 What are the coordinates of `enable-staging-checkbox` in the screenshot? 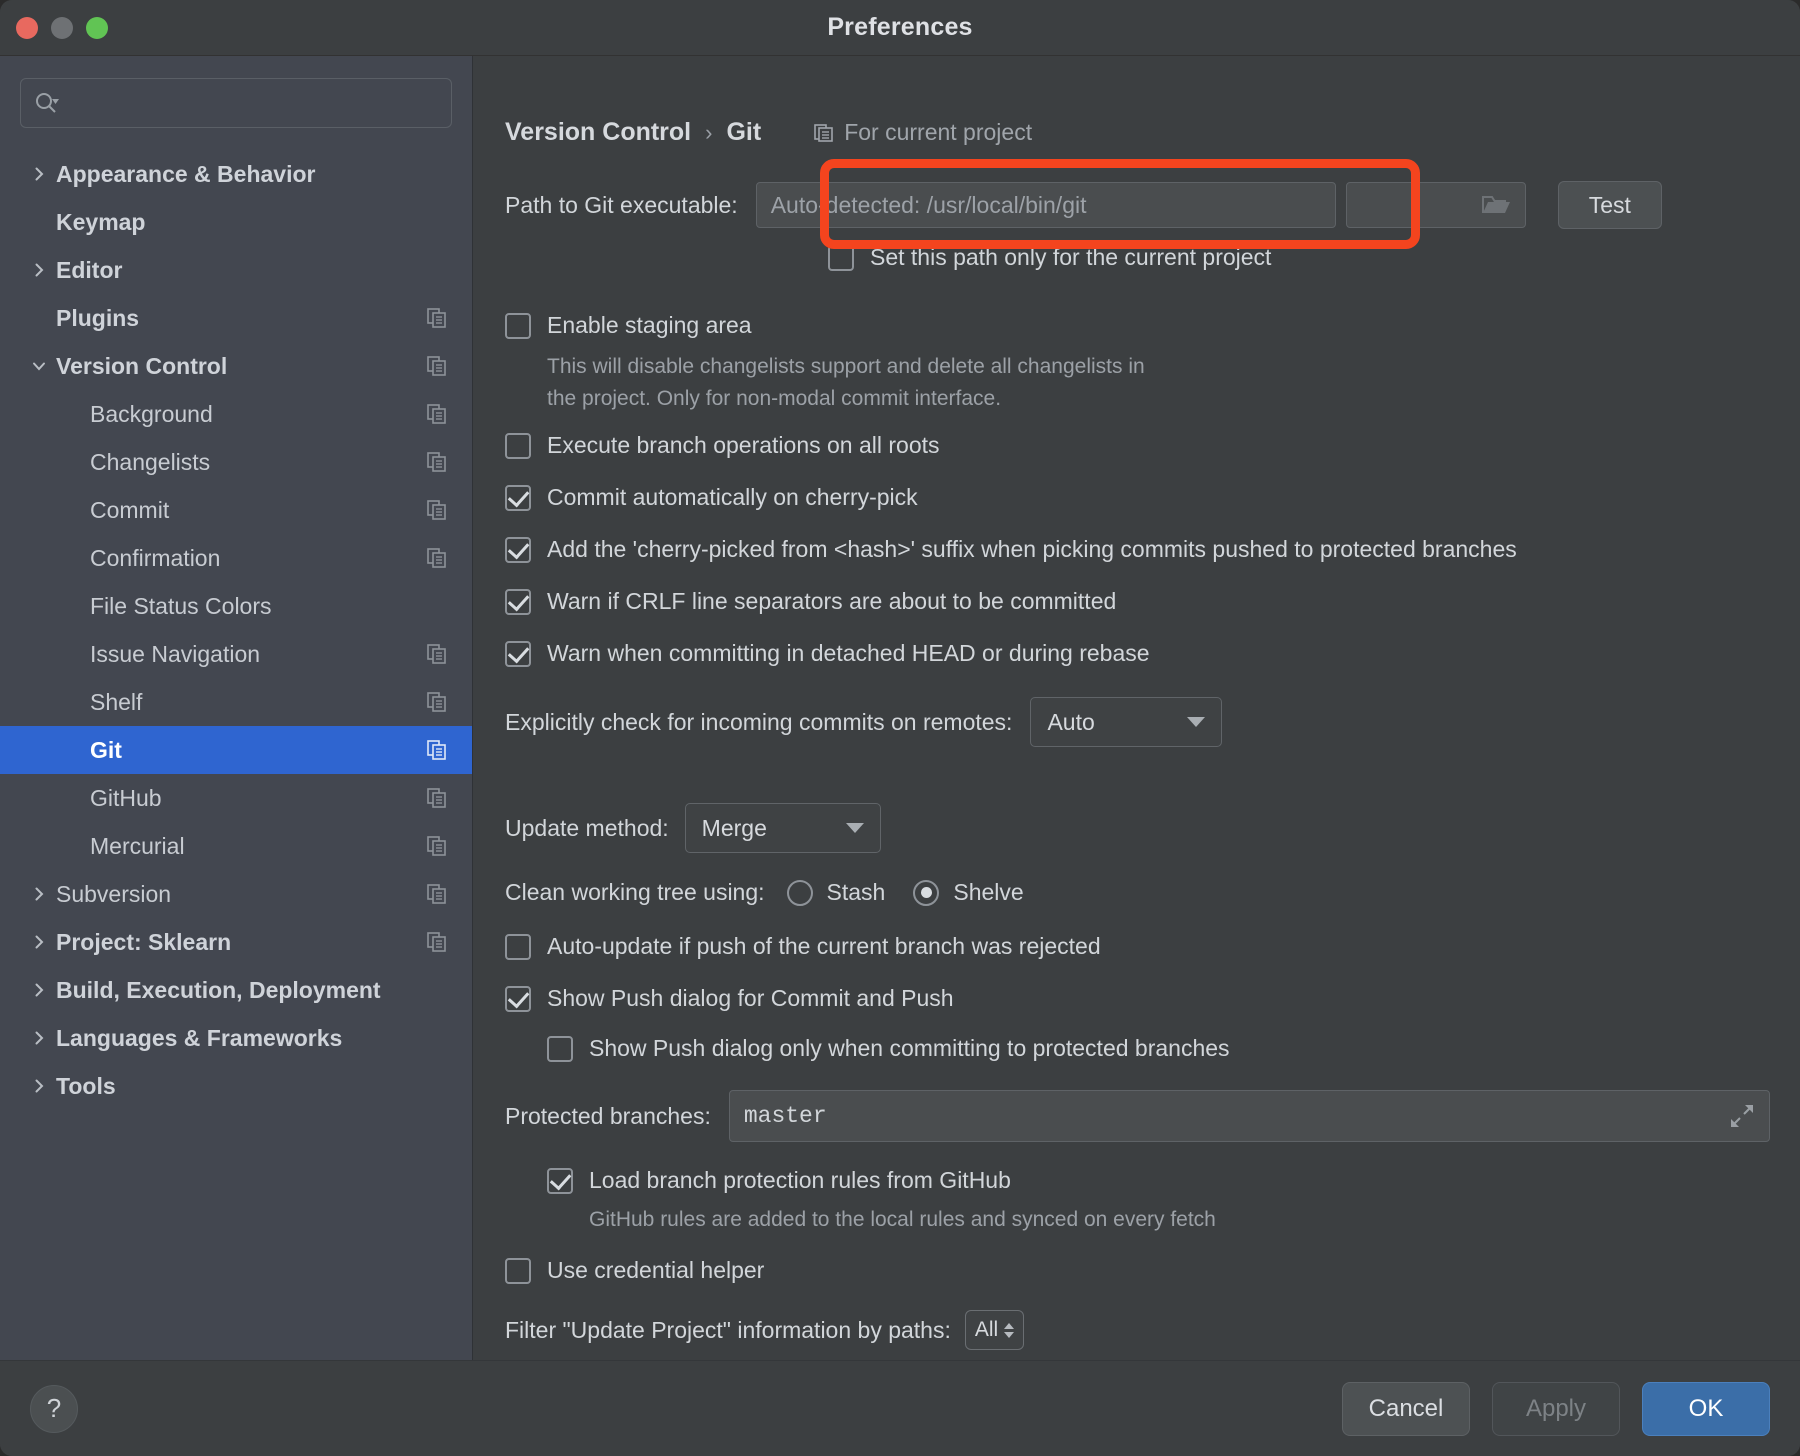 It's located at (518, 326).